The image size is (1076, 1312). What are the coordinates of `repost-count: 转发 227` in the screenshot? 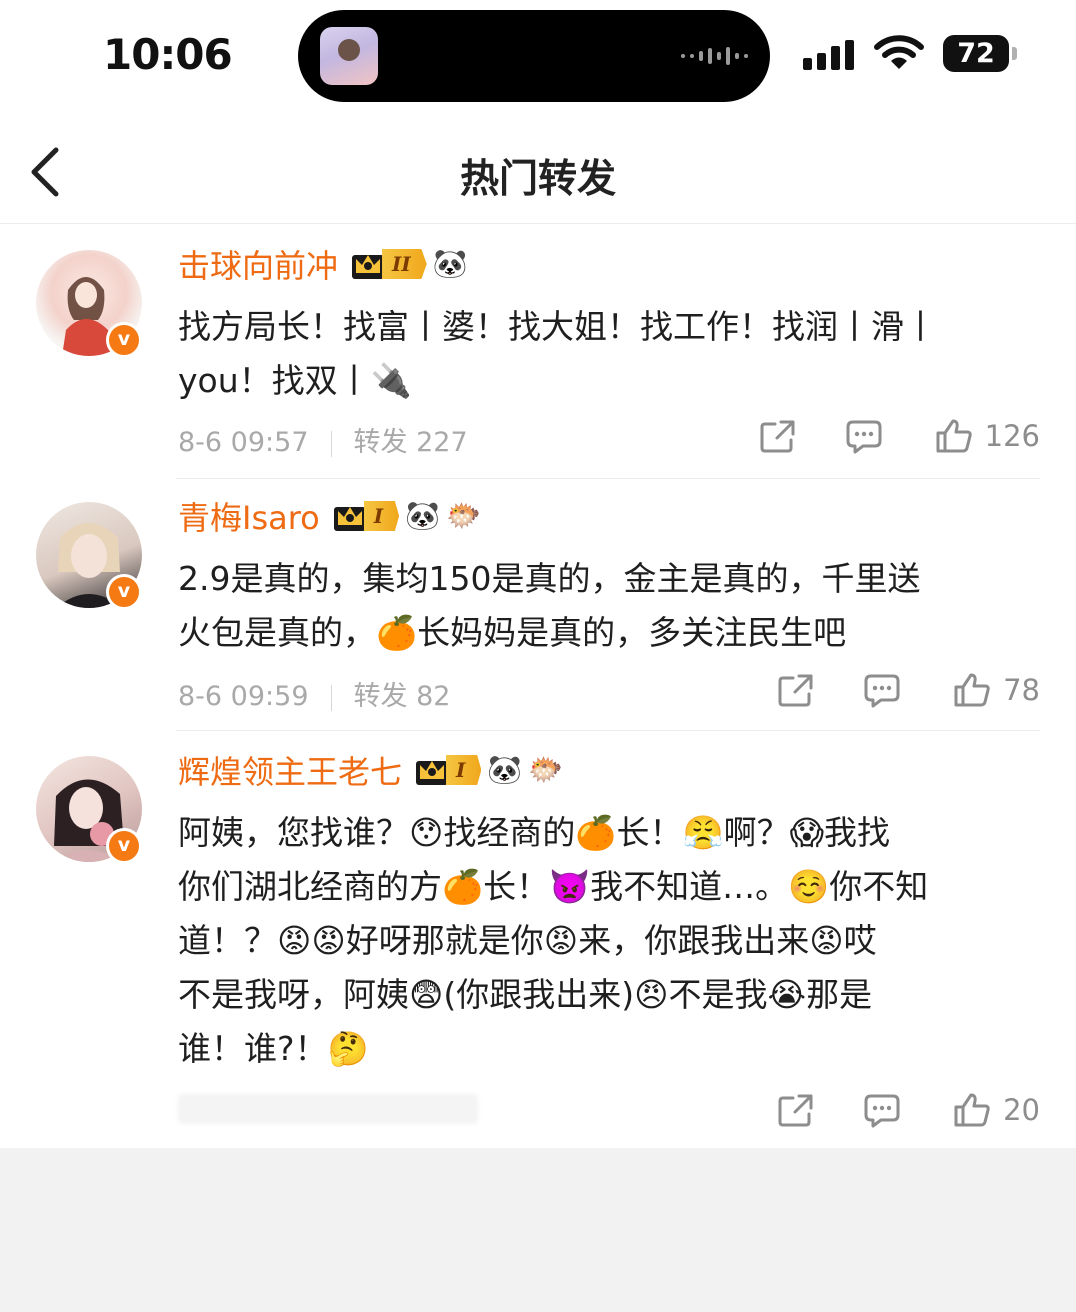 It's located at (410, 442).